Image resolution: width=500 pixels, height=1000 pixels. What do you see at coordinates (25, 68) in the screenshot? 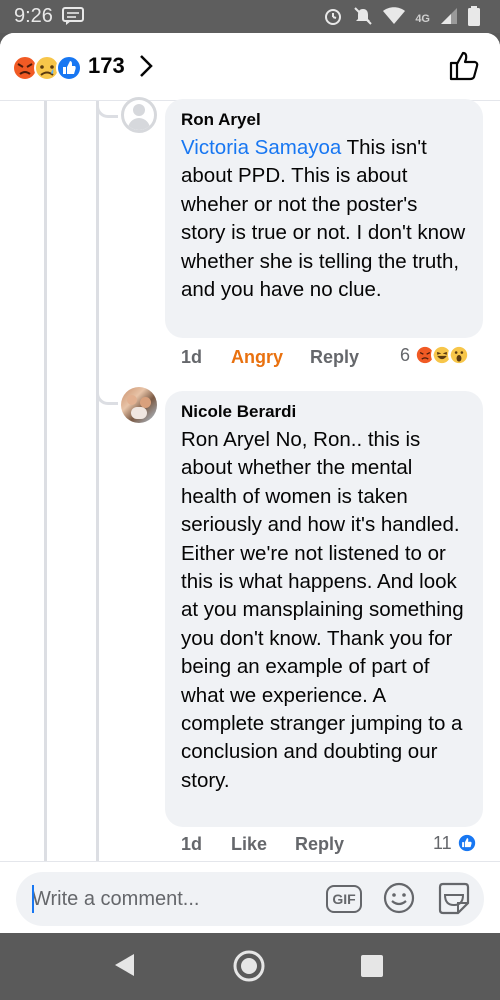
I see `angry-emoji-icon` at bounding box center [25, 68].